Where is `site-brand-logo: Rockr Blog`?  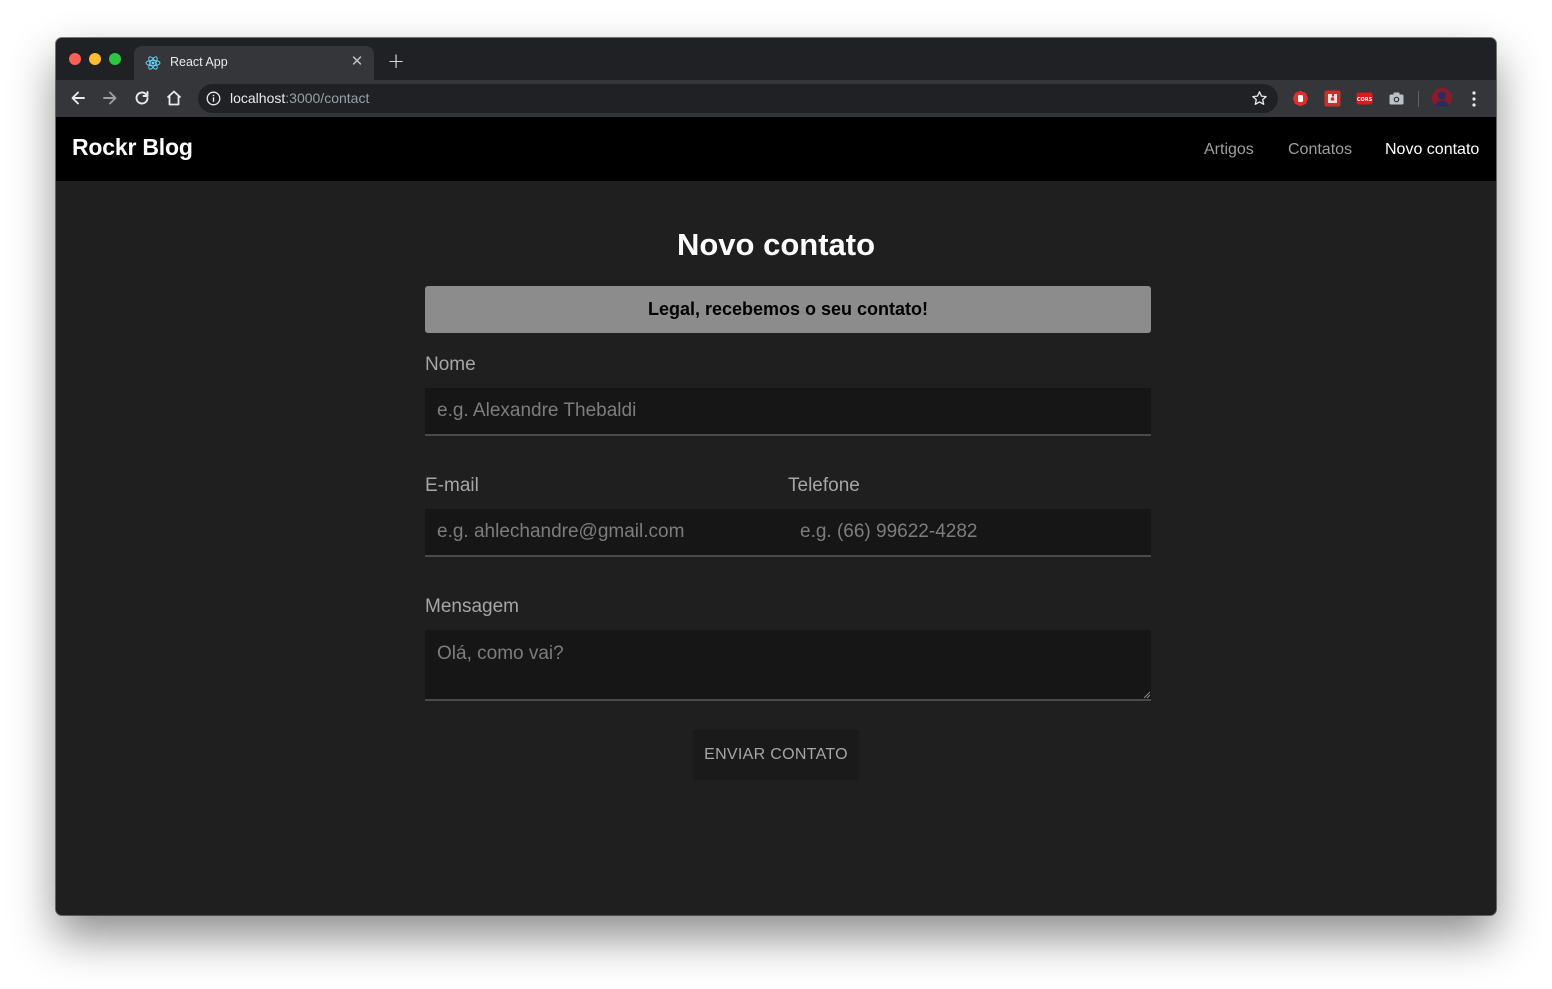 site-brand-logo: Rockr Blog is located at coordinates (132, 147).